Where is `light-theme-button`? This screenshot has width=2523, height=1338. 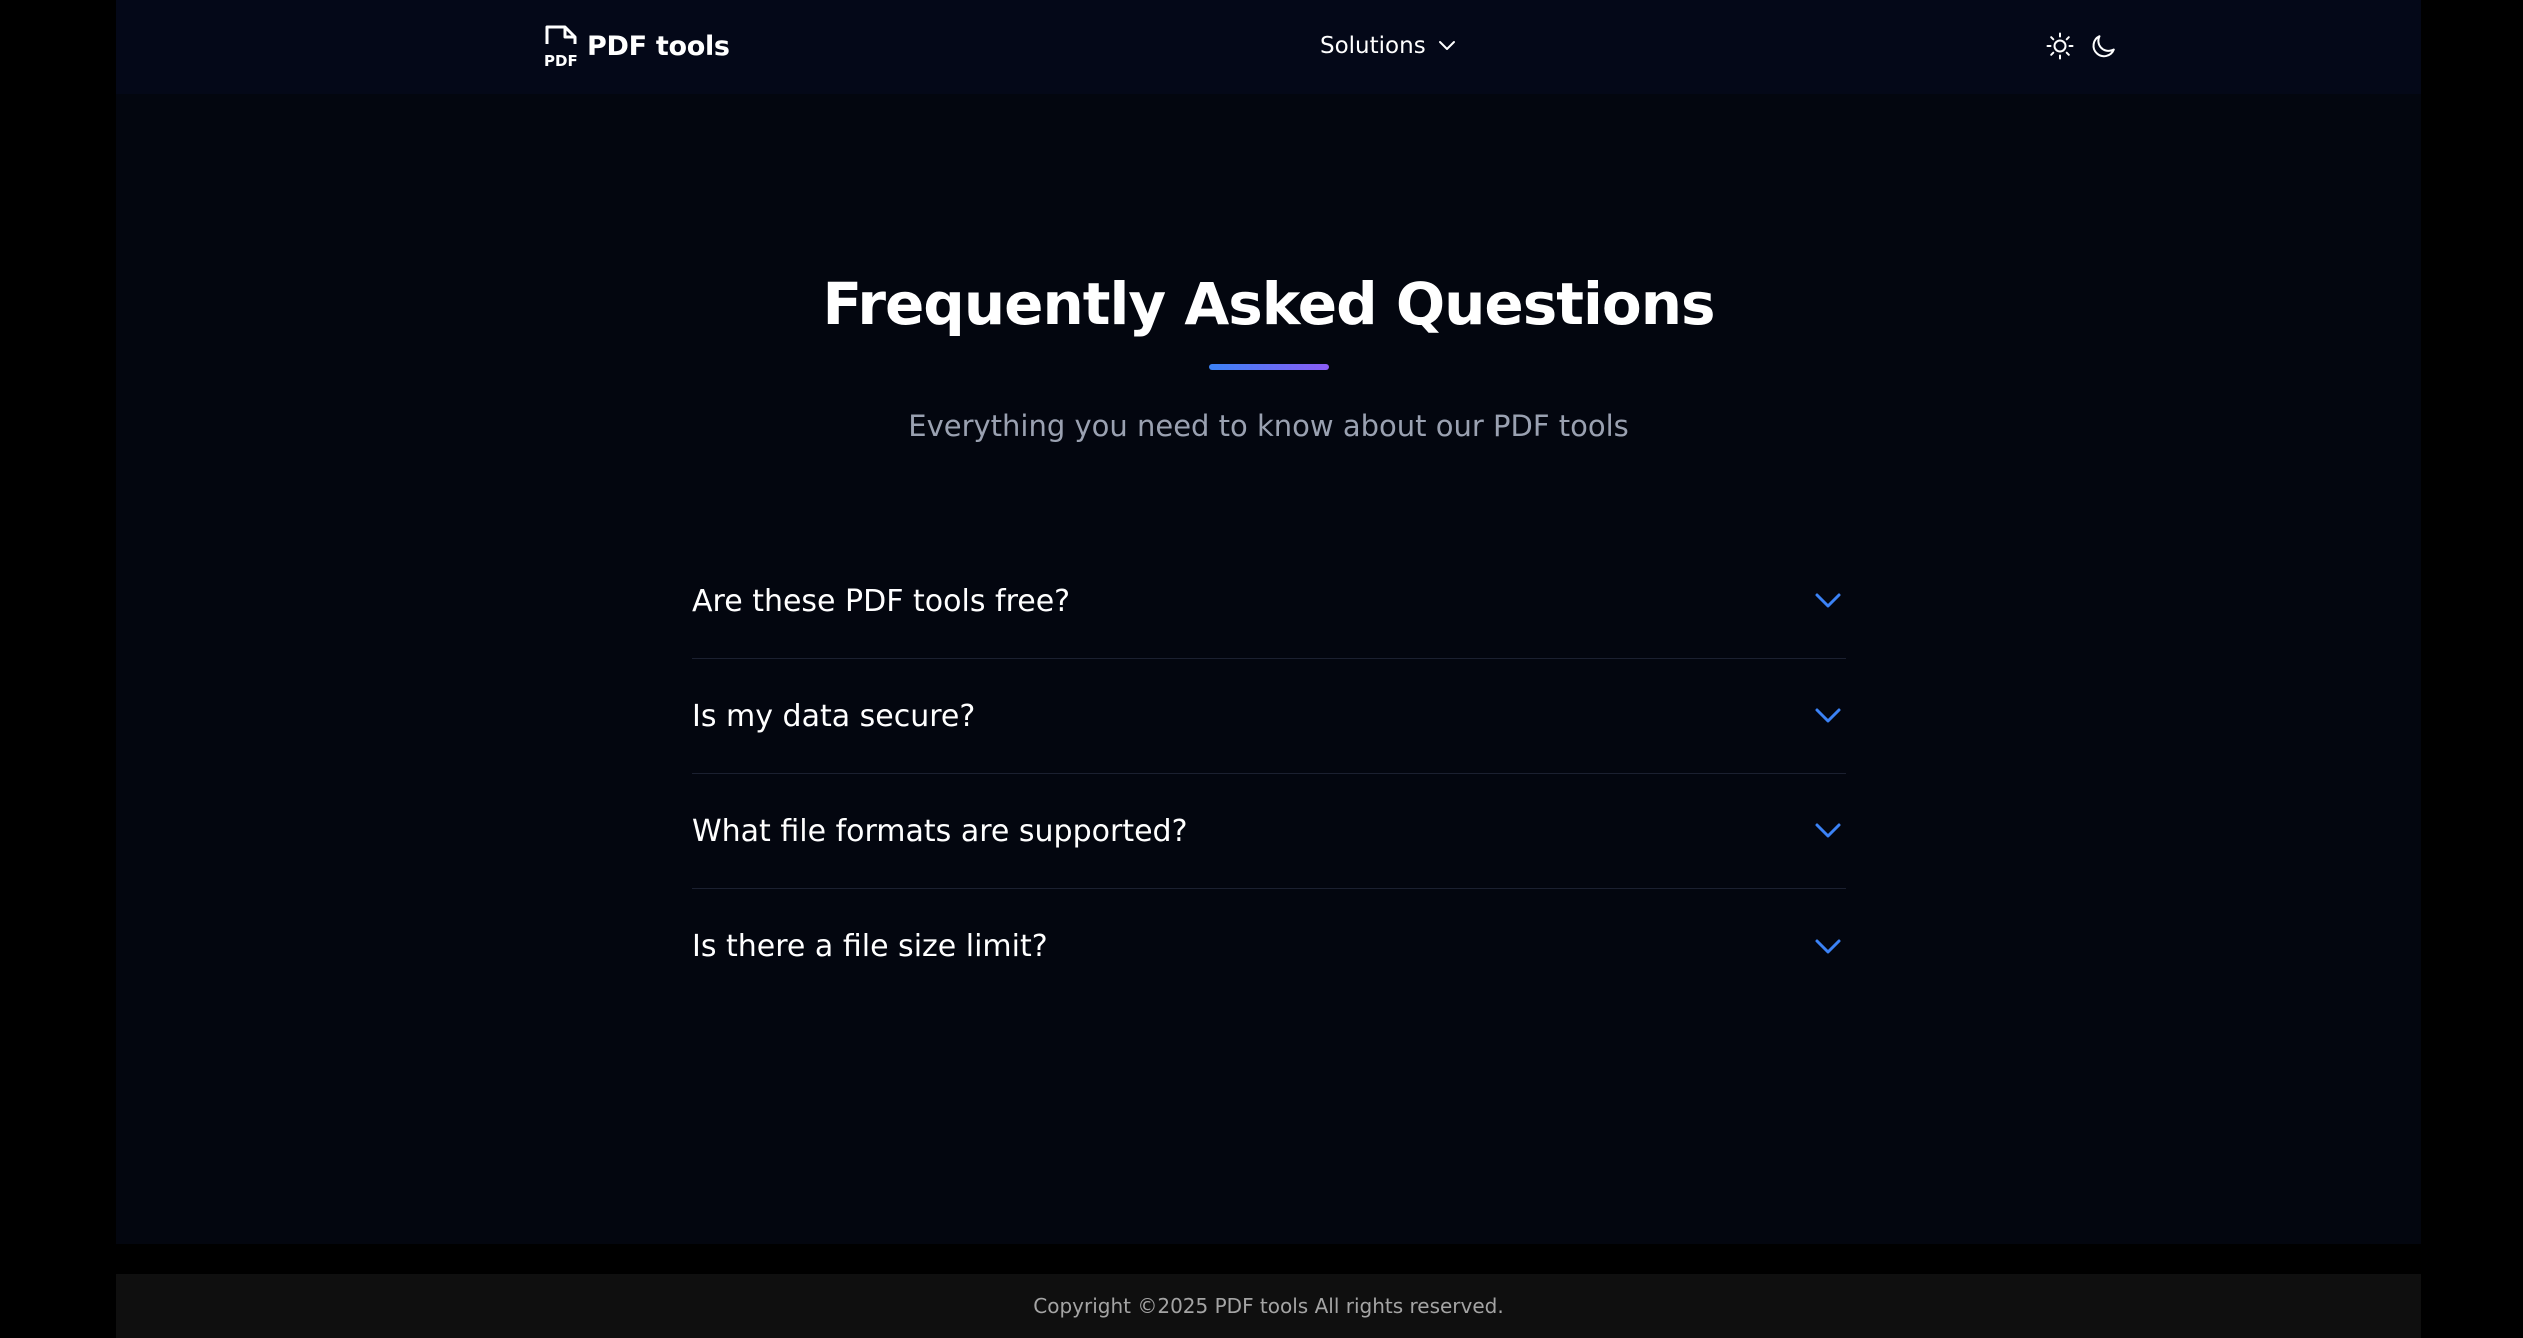
light-theme-button is located at coordinates (2060, 46).